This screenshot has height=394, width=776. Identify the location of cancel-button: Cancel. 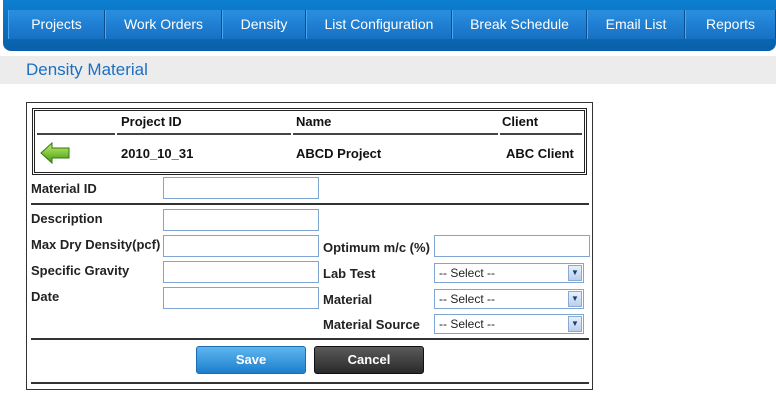
(369, 360).